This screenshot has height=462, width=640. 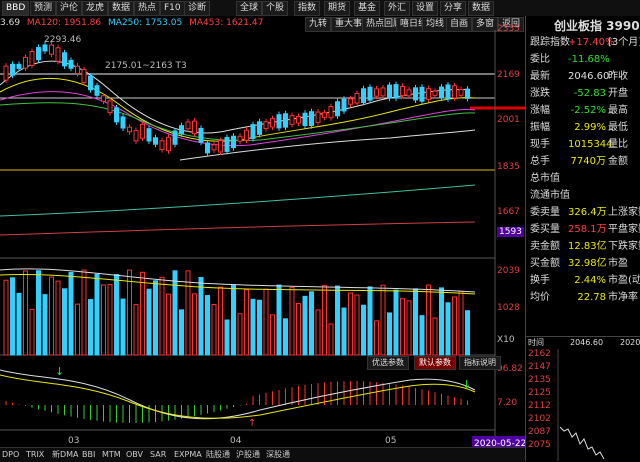 I want to click on tab-new-dma: 新DMA, so click(x=65, y=455).